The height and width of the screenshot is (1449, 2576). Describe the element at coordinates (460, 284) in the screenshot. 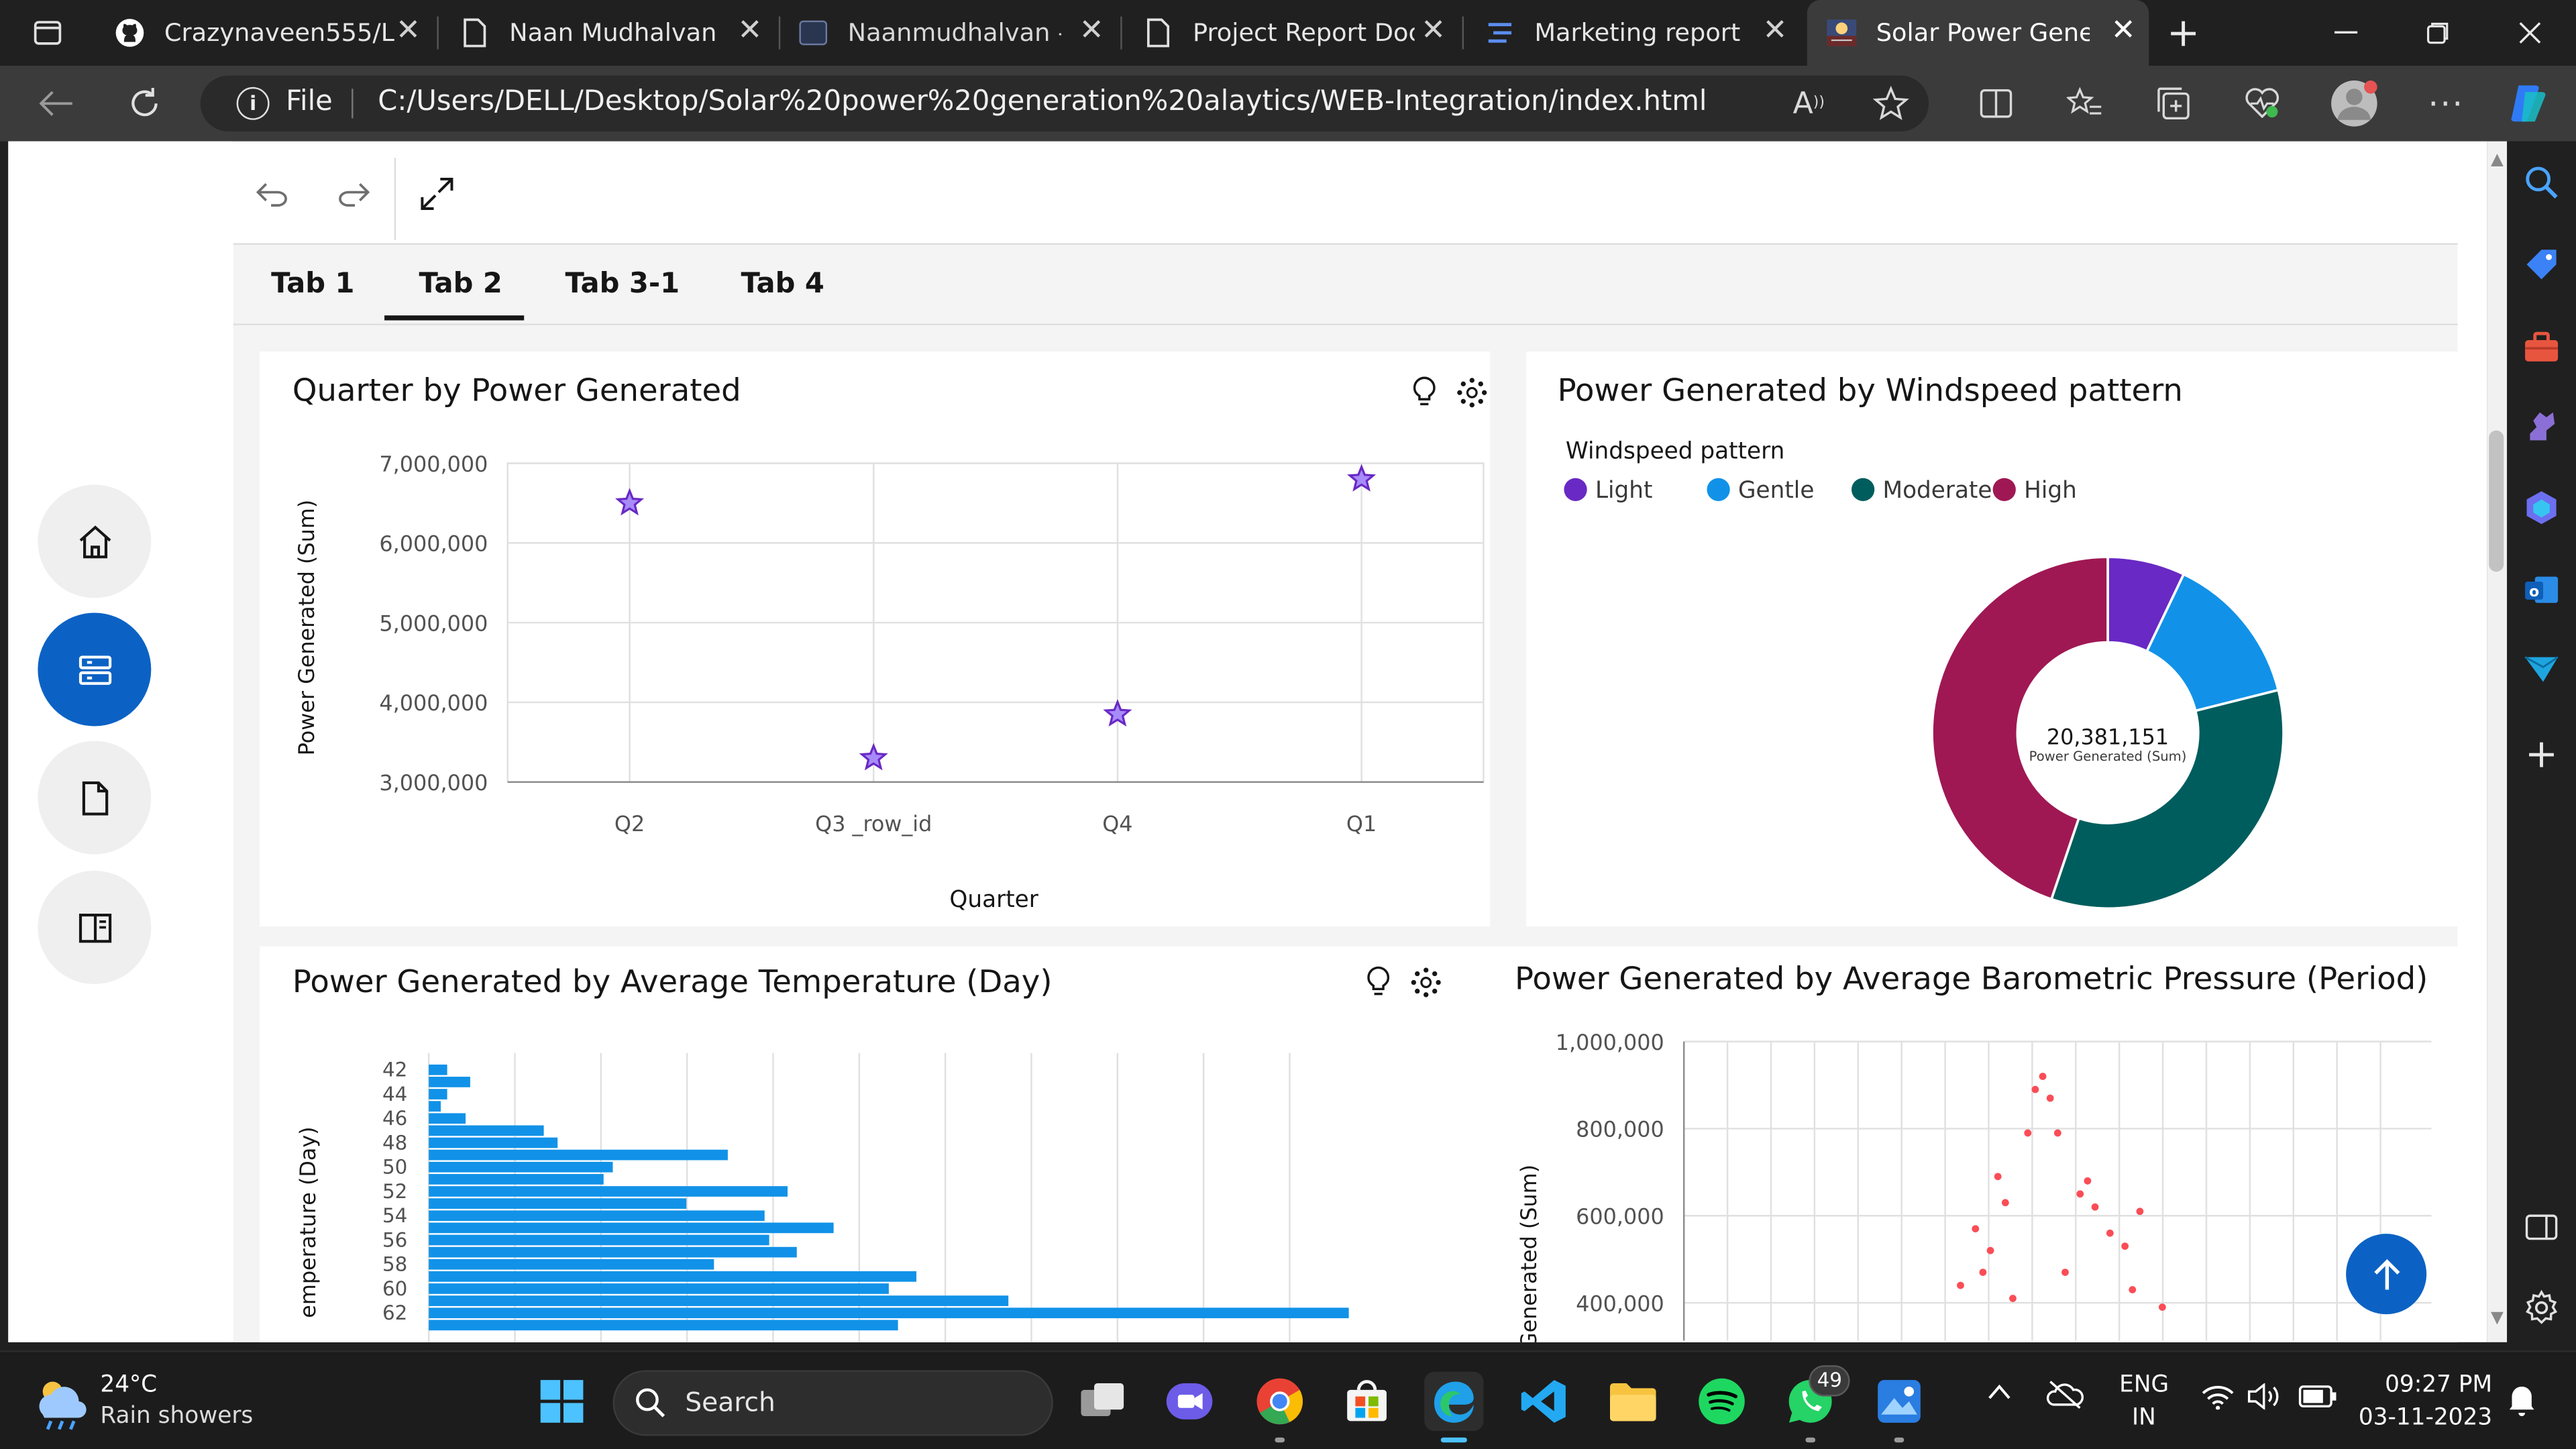

I see `tab-2: Tab 2` at that location.